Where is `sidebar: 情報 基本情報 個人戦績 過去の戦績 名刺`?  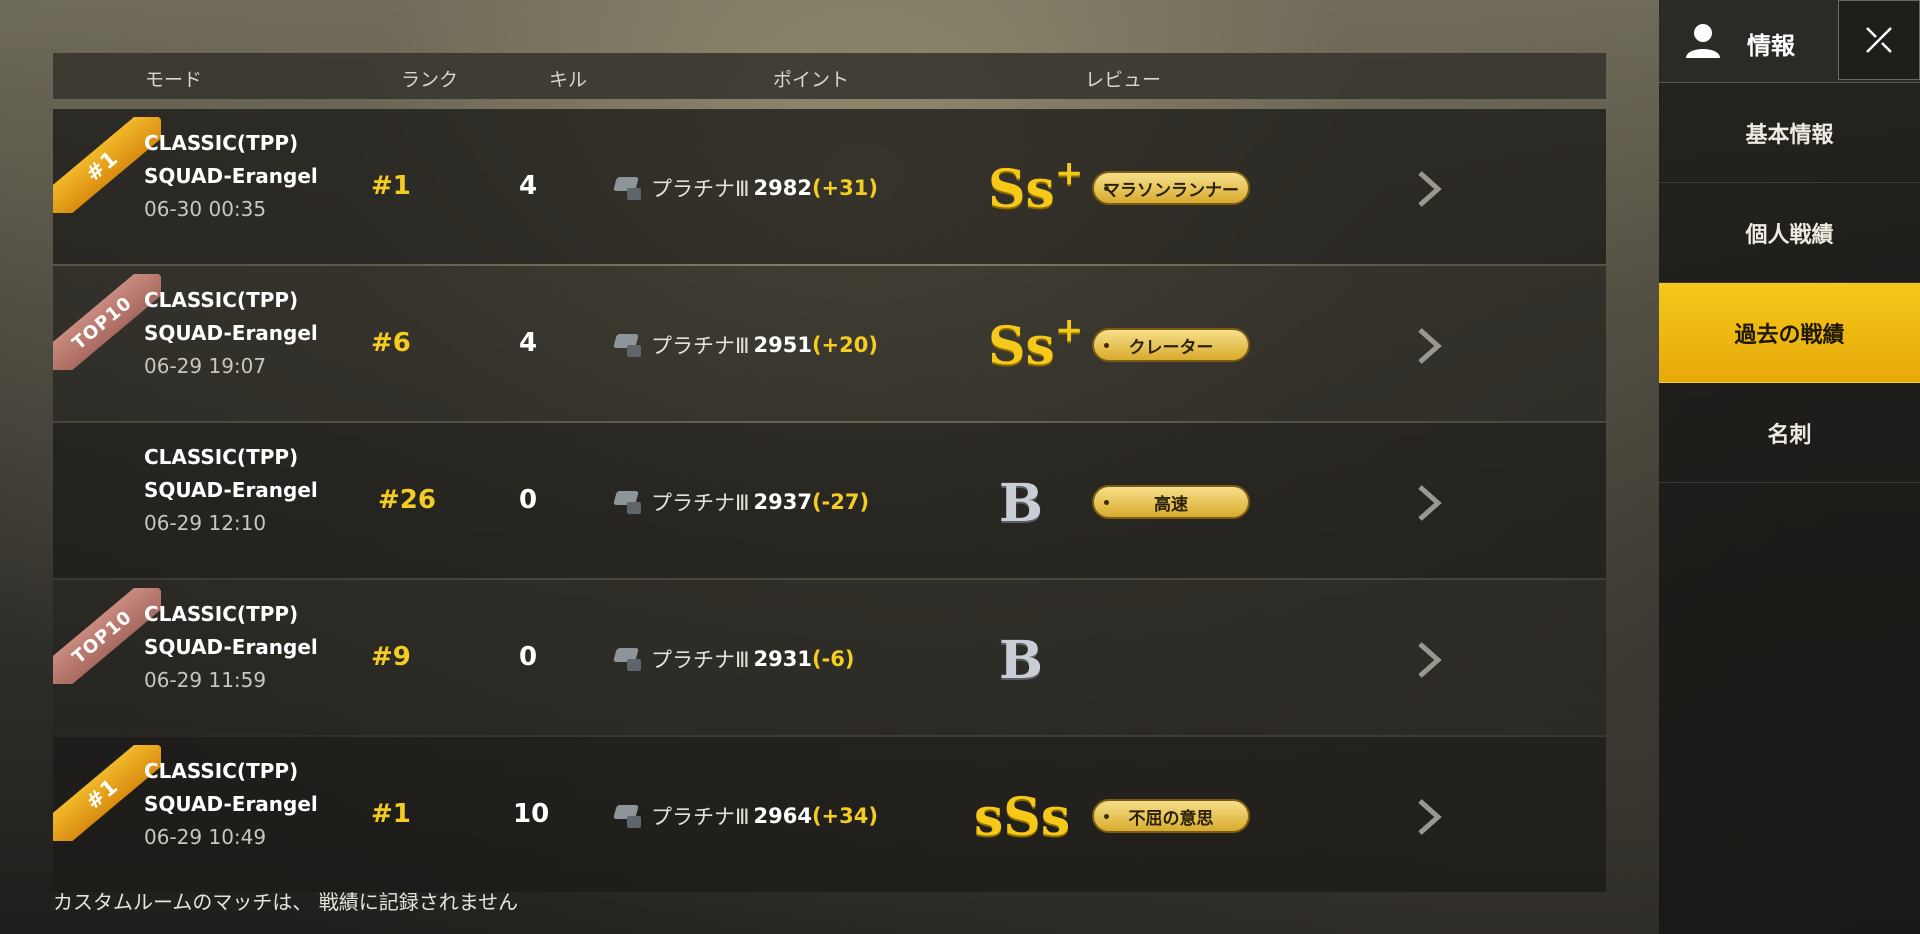 sidebar: 情報 基本情報 個人戦績 過去の戦績 名刺 is located at coordinates (1789, 467).